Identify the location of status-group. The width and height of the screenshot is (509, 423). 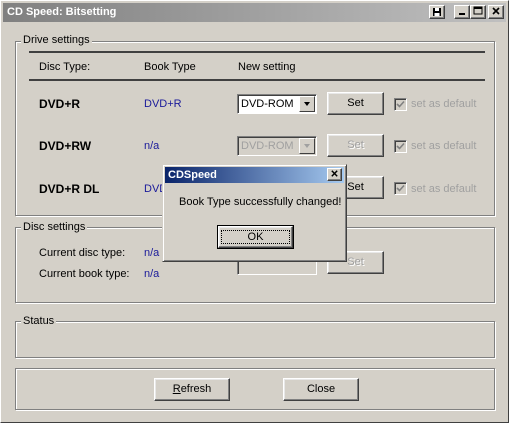
(255, 339).